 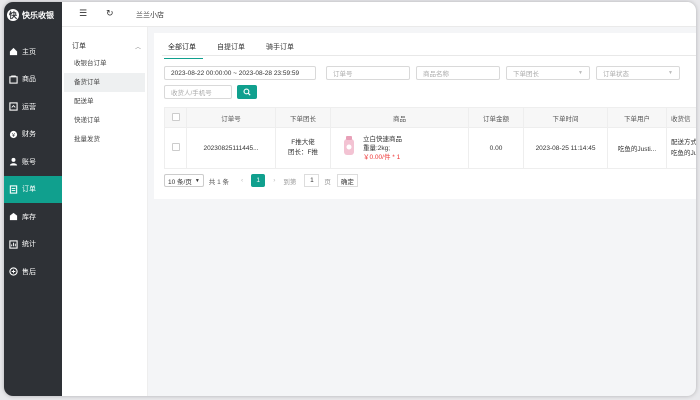 I want to click on goods-icon, so click(x=13, y=79).